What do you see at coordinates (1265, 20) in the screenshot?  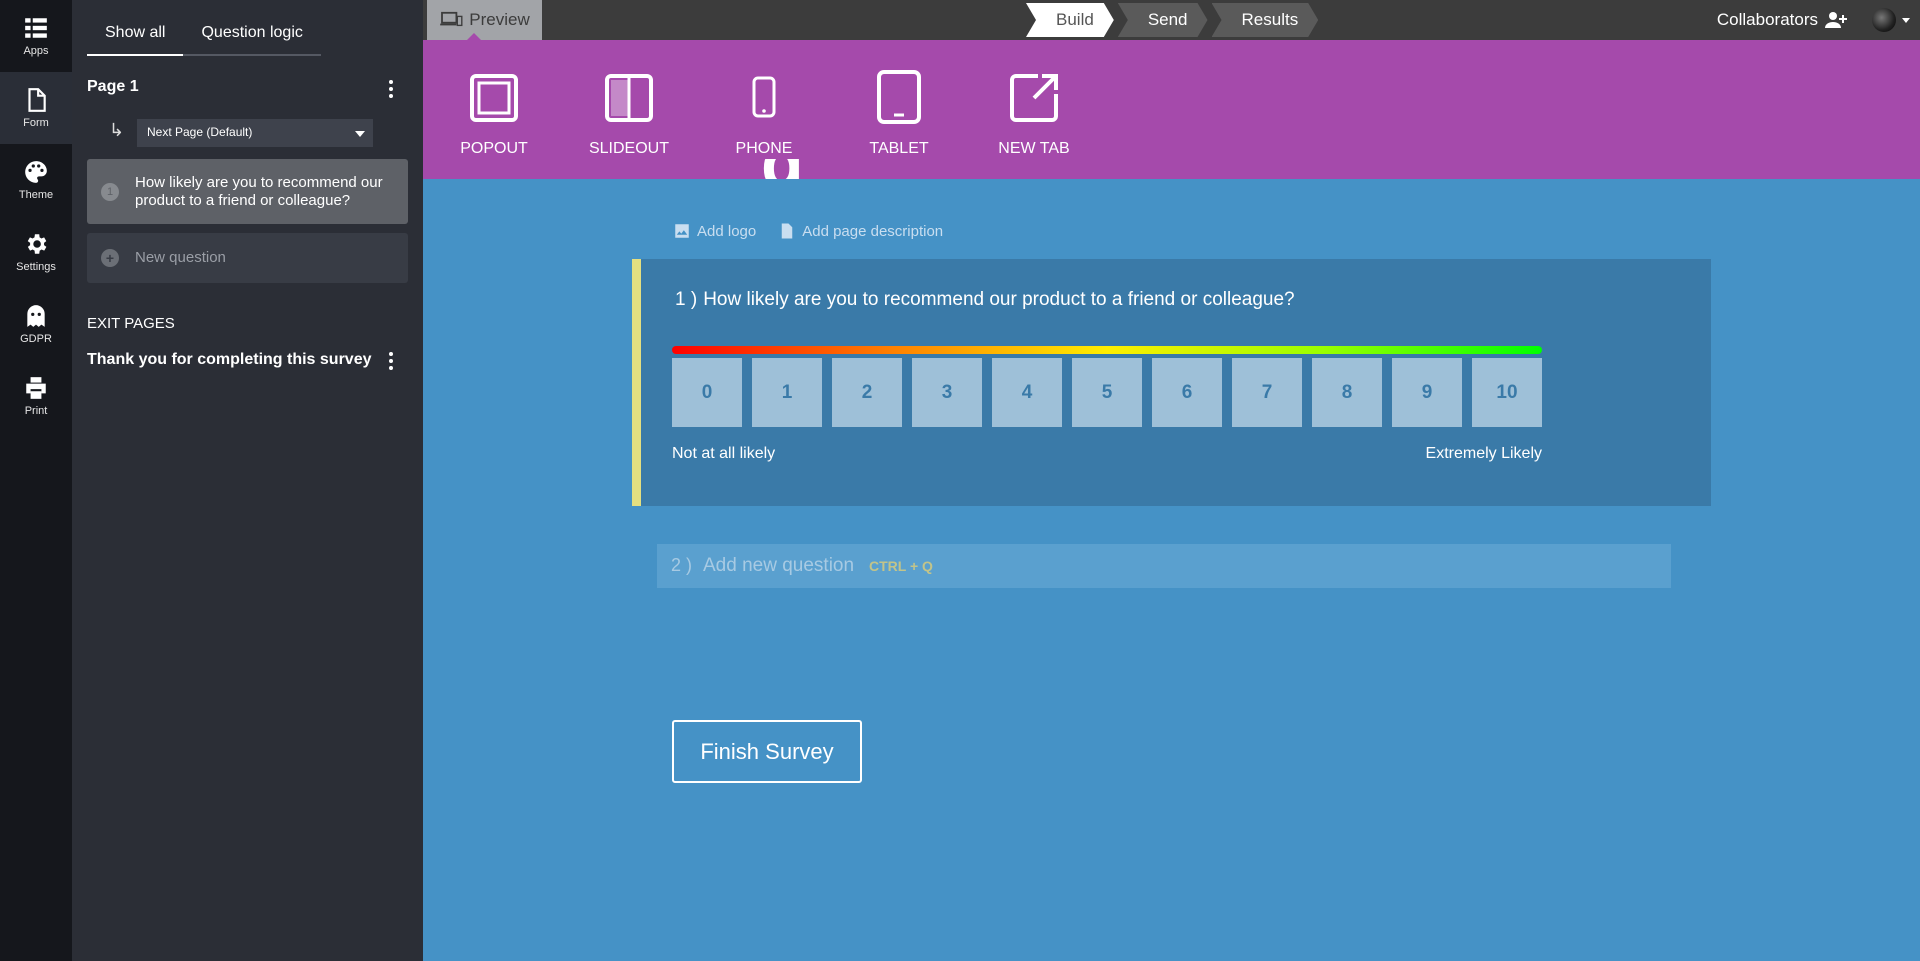 I see `step-results: Results` at bounding box center [1265, 20].